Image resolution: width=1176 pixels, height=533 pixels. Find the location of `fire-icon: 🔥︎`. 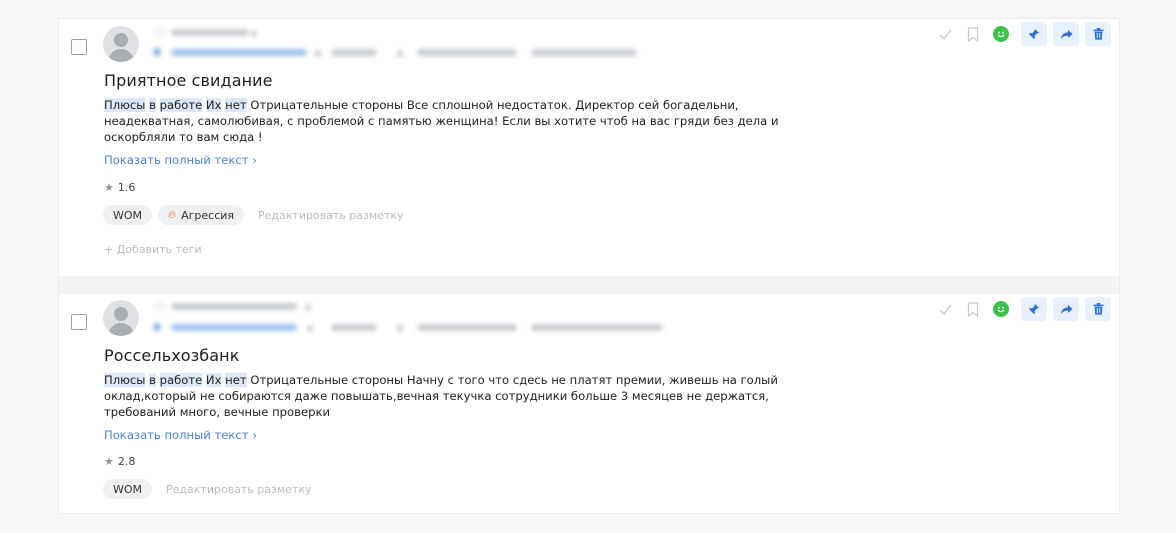

fire-icon: 🔥︎ is located at coordinates (172, 214).